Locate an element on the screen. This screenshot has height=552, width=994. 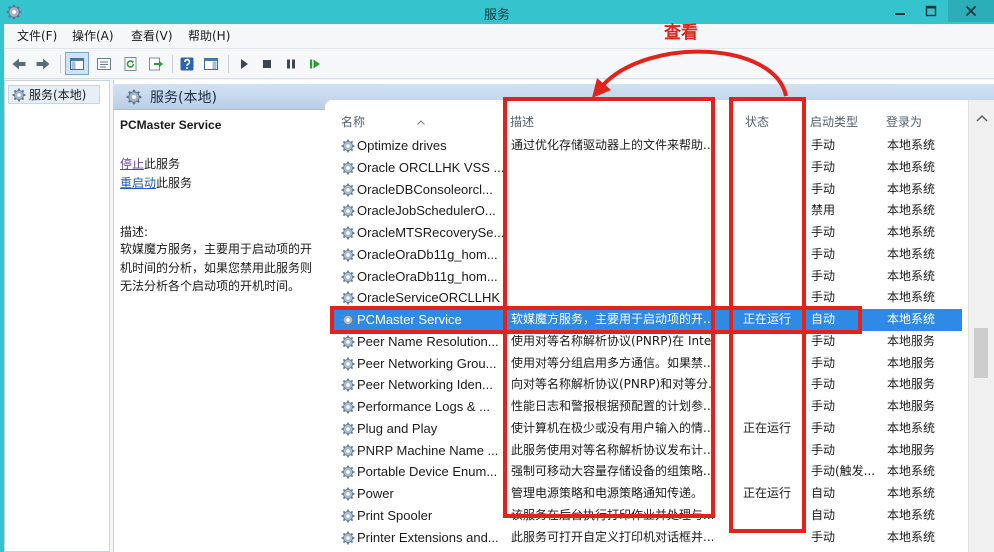
service-row: OracleServiceORCLLHK 手动 本地系统 is located at coordinates (647, 298).